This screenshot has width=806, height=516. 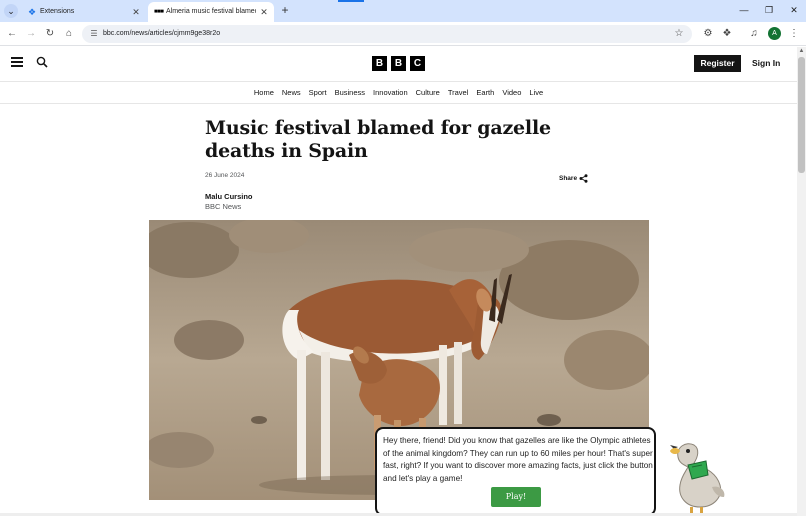 I want to click on nav-item-sport: Sport, so click(x=318, y=93).